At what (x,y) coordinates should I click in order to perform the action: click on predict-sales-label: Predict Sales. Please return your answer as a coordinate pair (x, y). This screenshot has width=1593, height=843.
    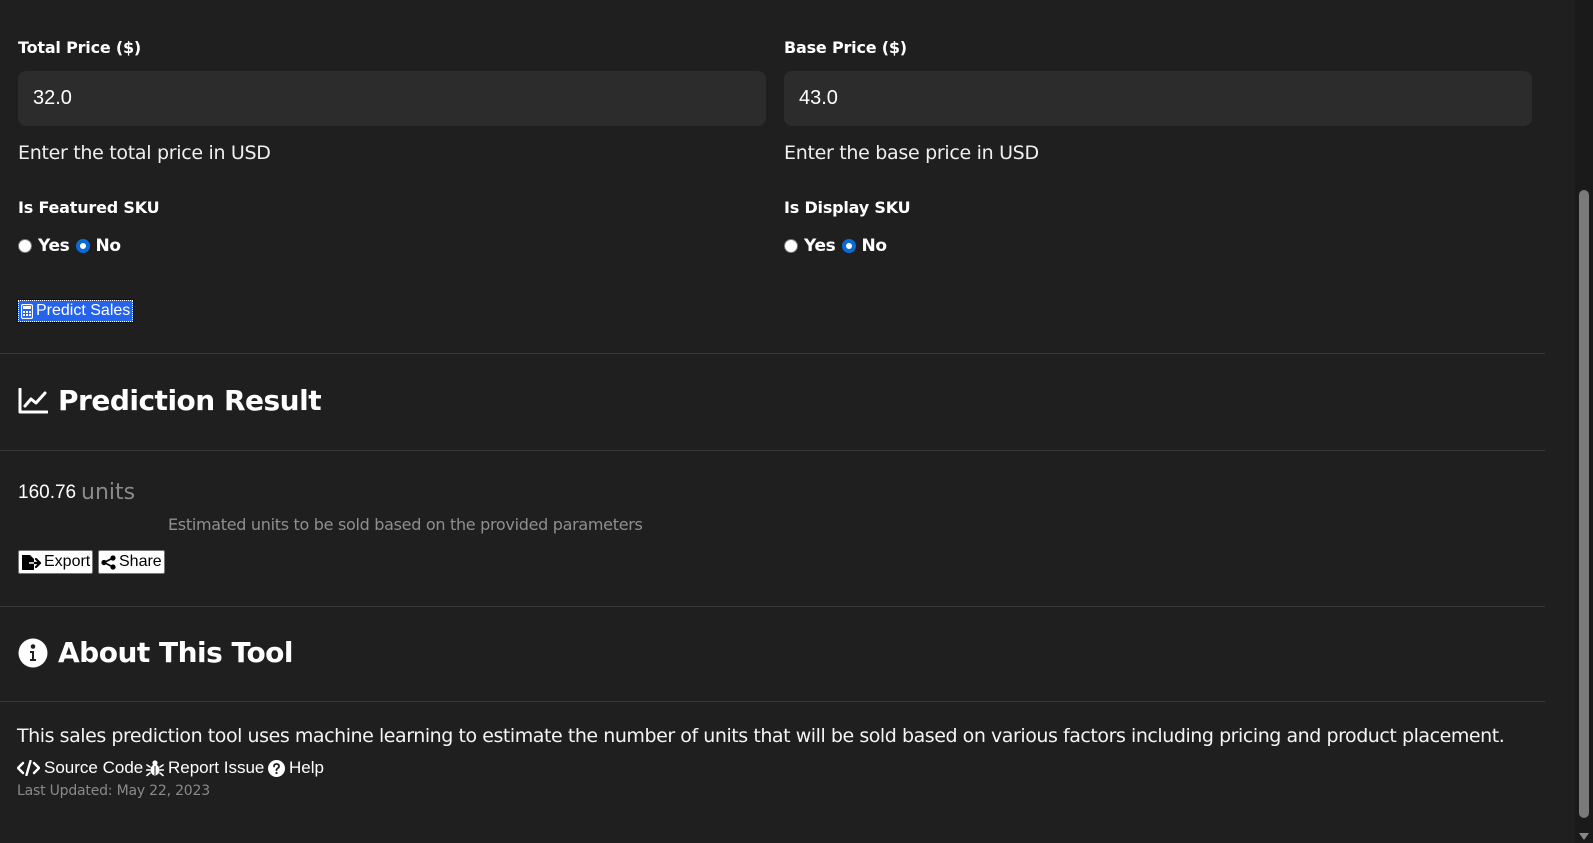
    Looking at the image, I should click on (83, 310).